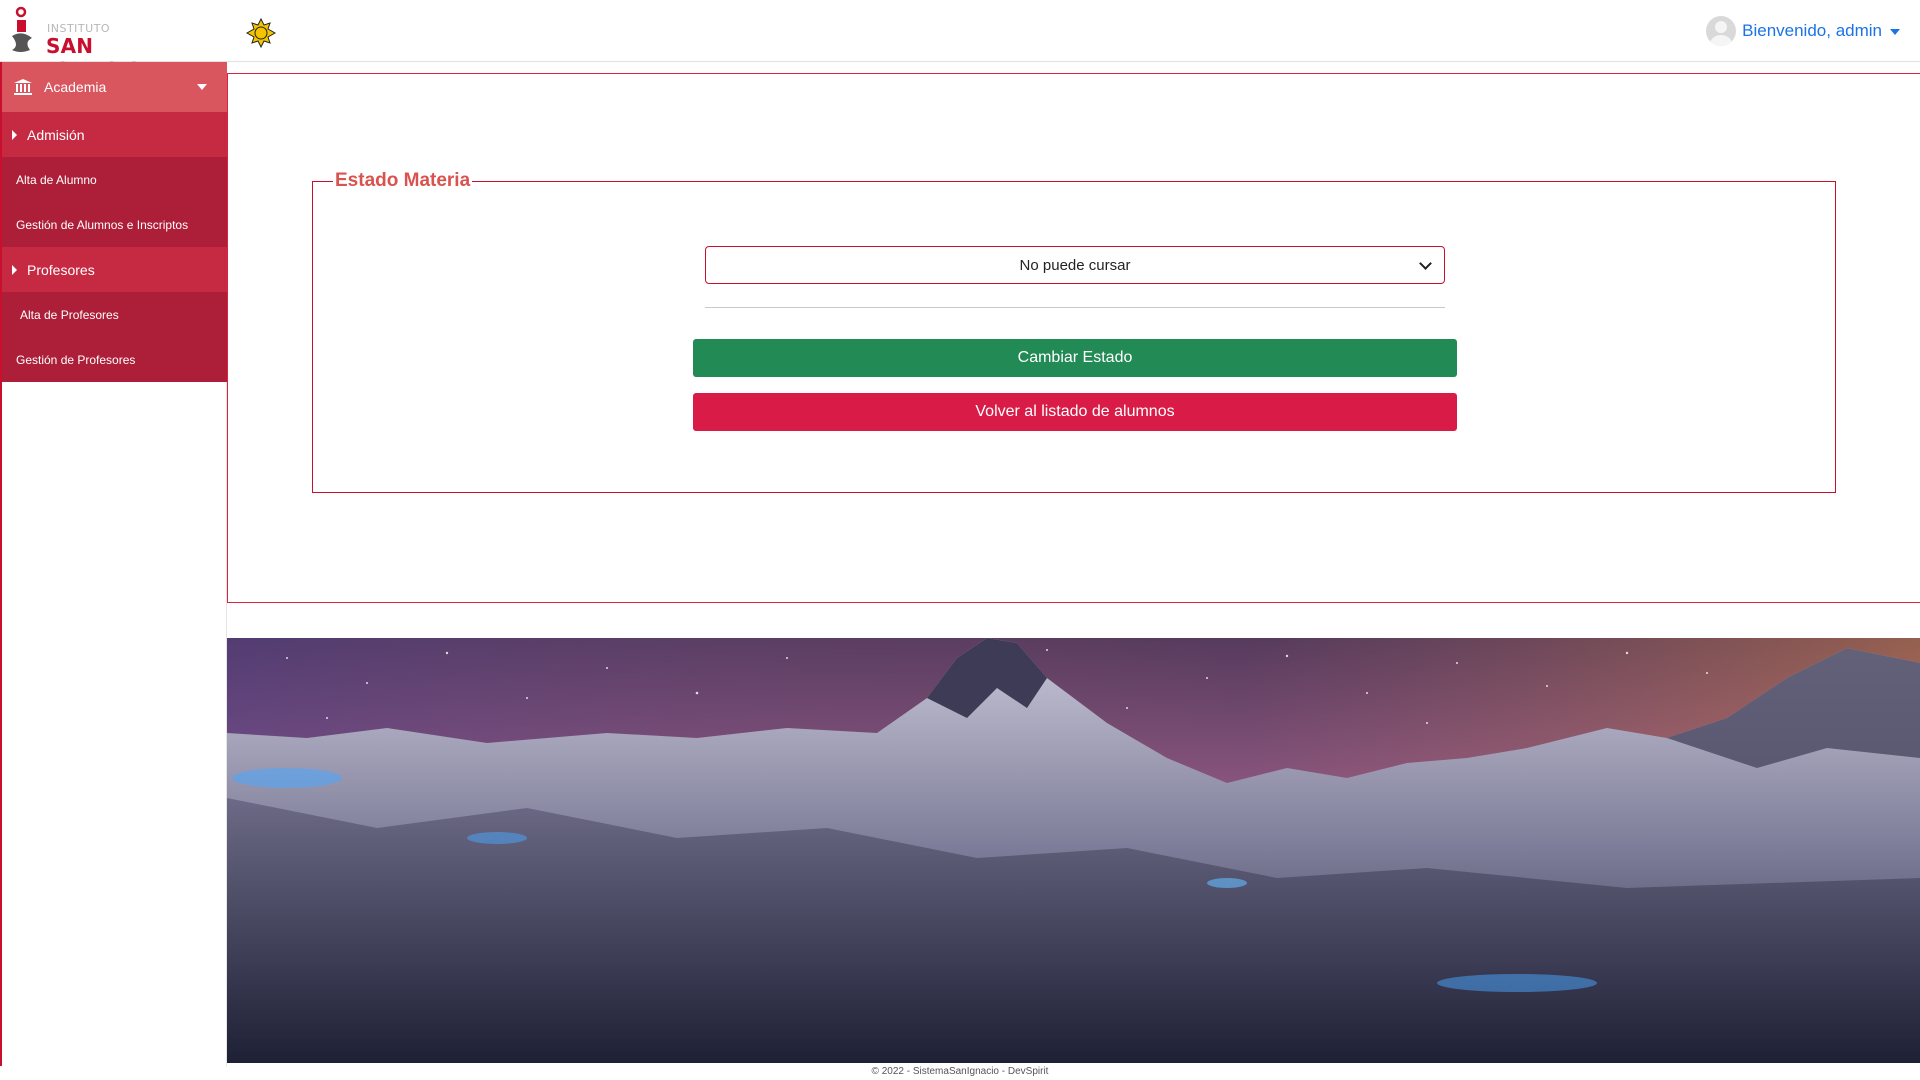 The width and height of the screenshot is (1920, 1080). What do you see at coordinates (23, 87) in the screenshot?
I see `bank-icon` at bounding box center [23, 87].